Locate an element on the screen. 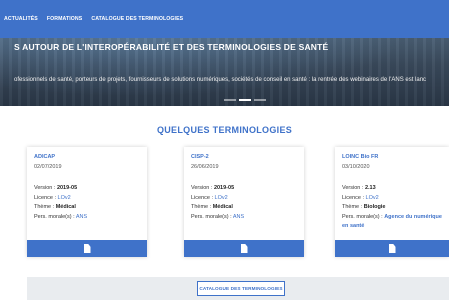  terminology-name: LOINC Bio FR is located at coordinates (360, 157).